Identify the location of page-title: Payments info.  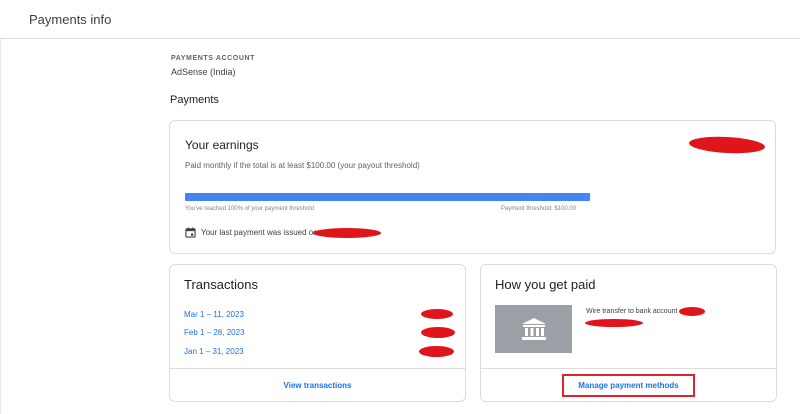
(70, 19).